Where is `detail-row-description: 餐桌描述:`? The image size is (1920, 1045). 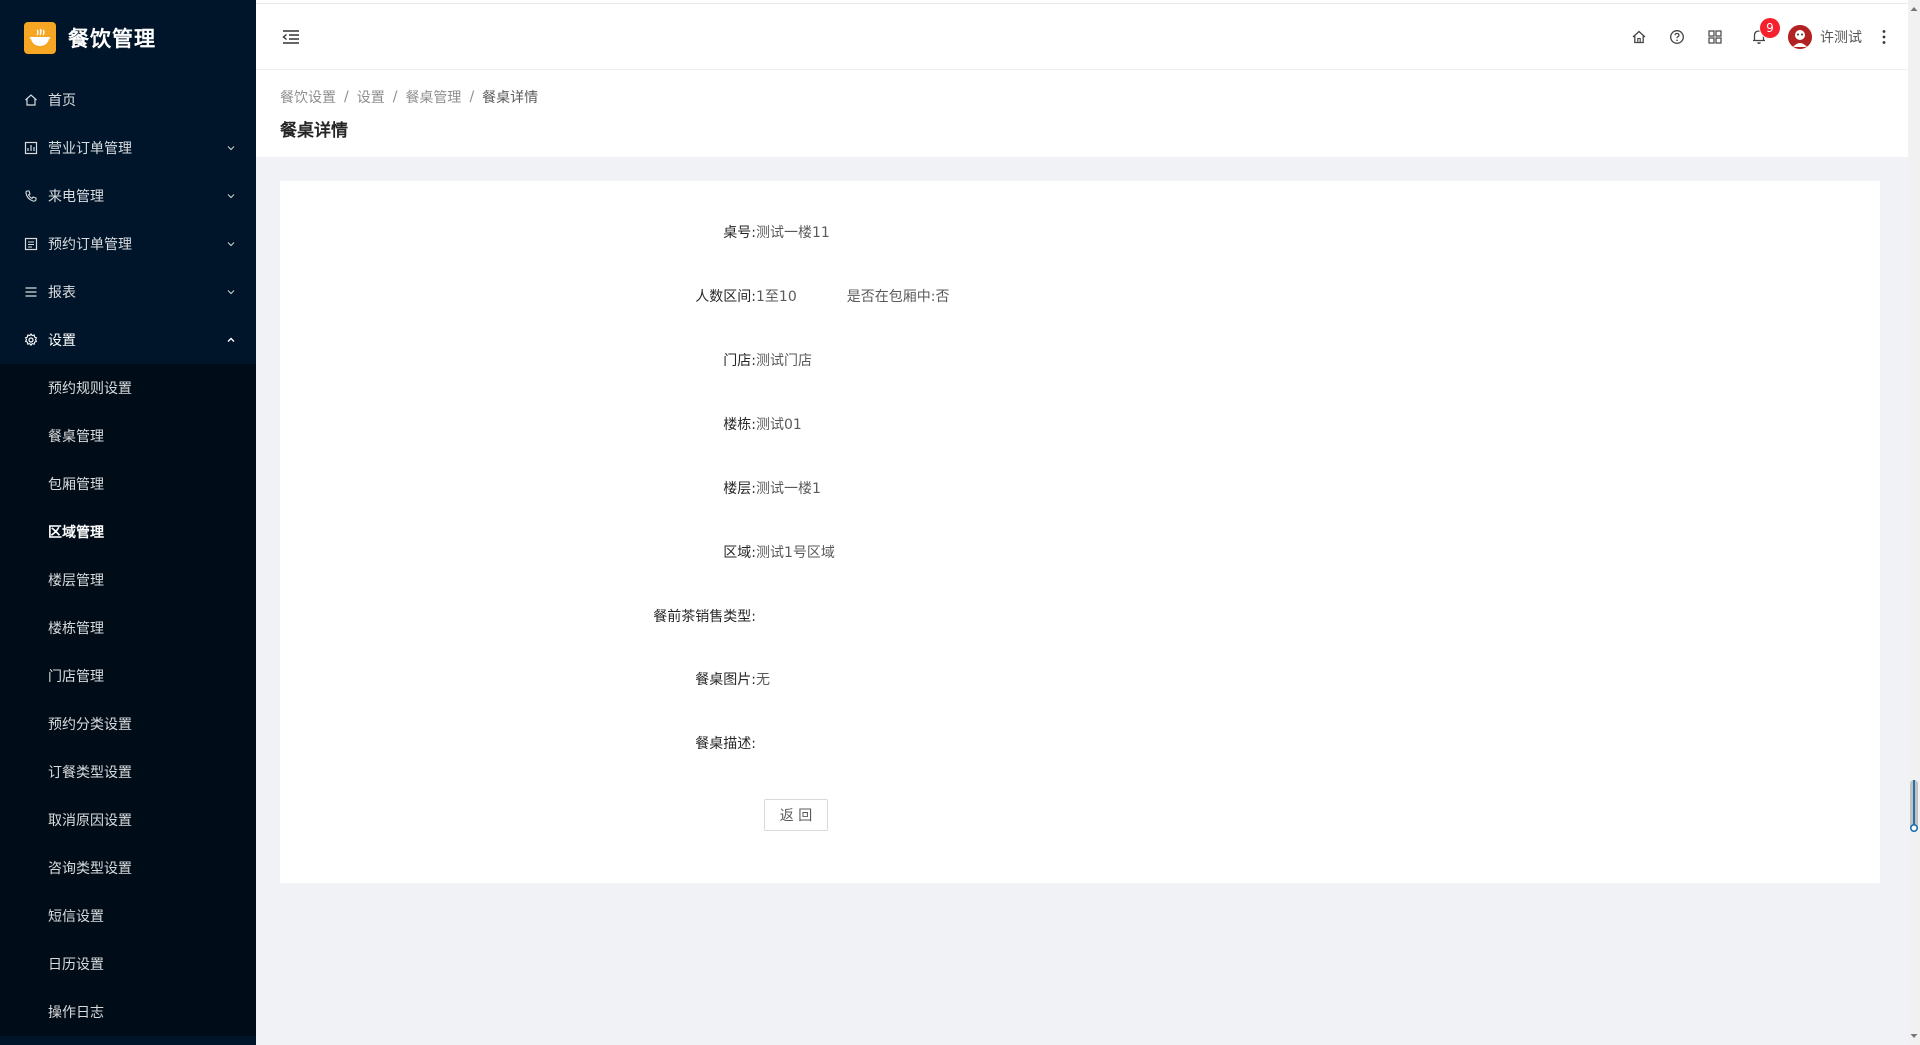
detail-row-description: 餐桌描述: is located at coordinates (518, 743).